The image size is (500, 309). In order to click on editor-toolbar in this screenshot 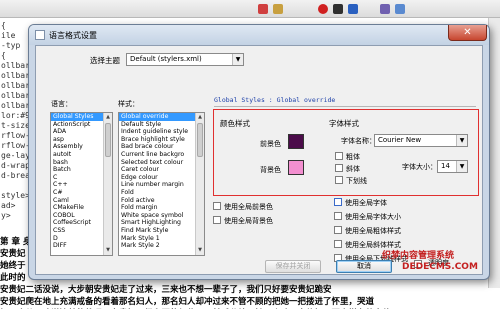, I will do `click(250, 9)`.